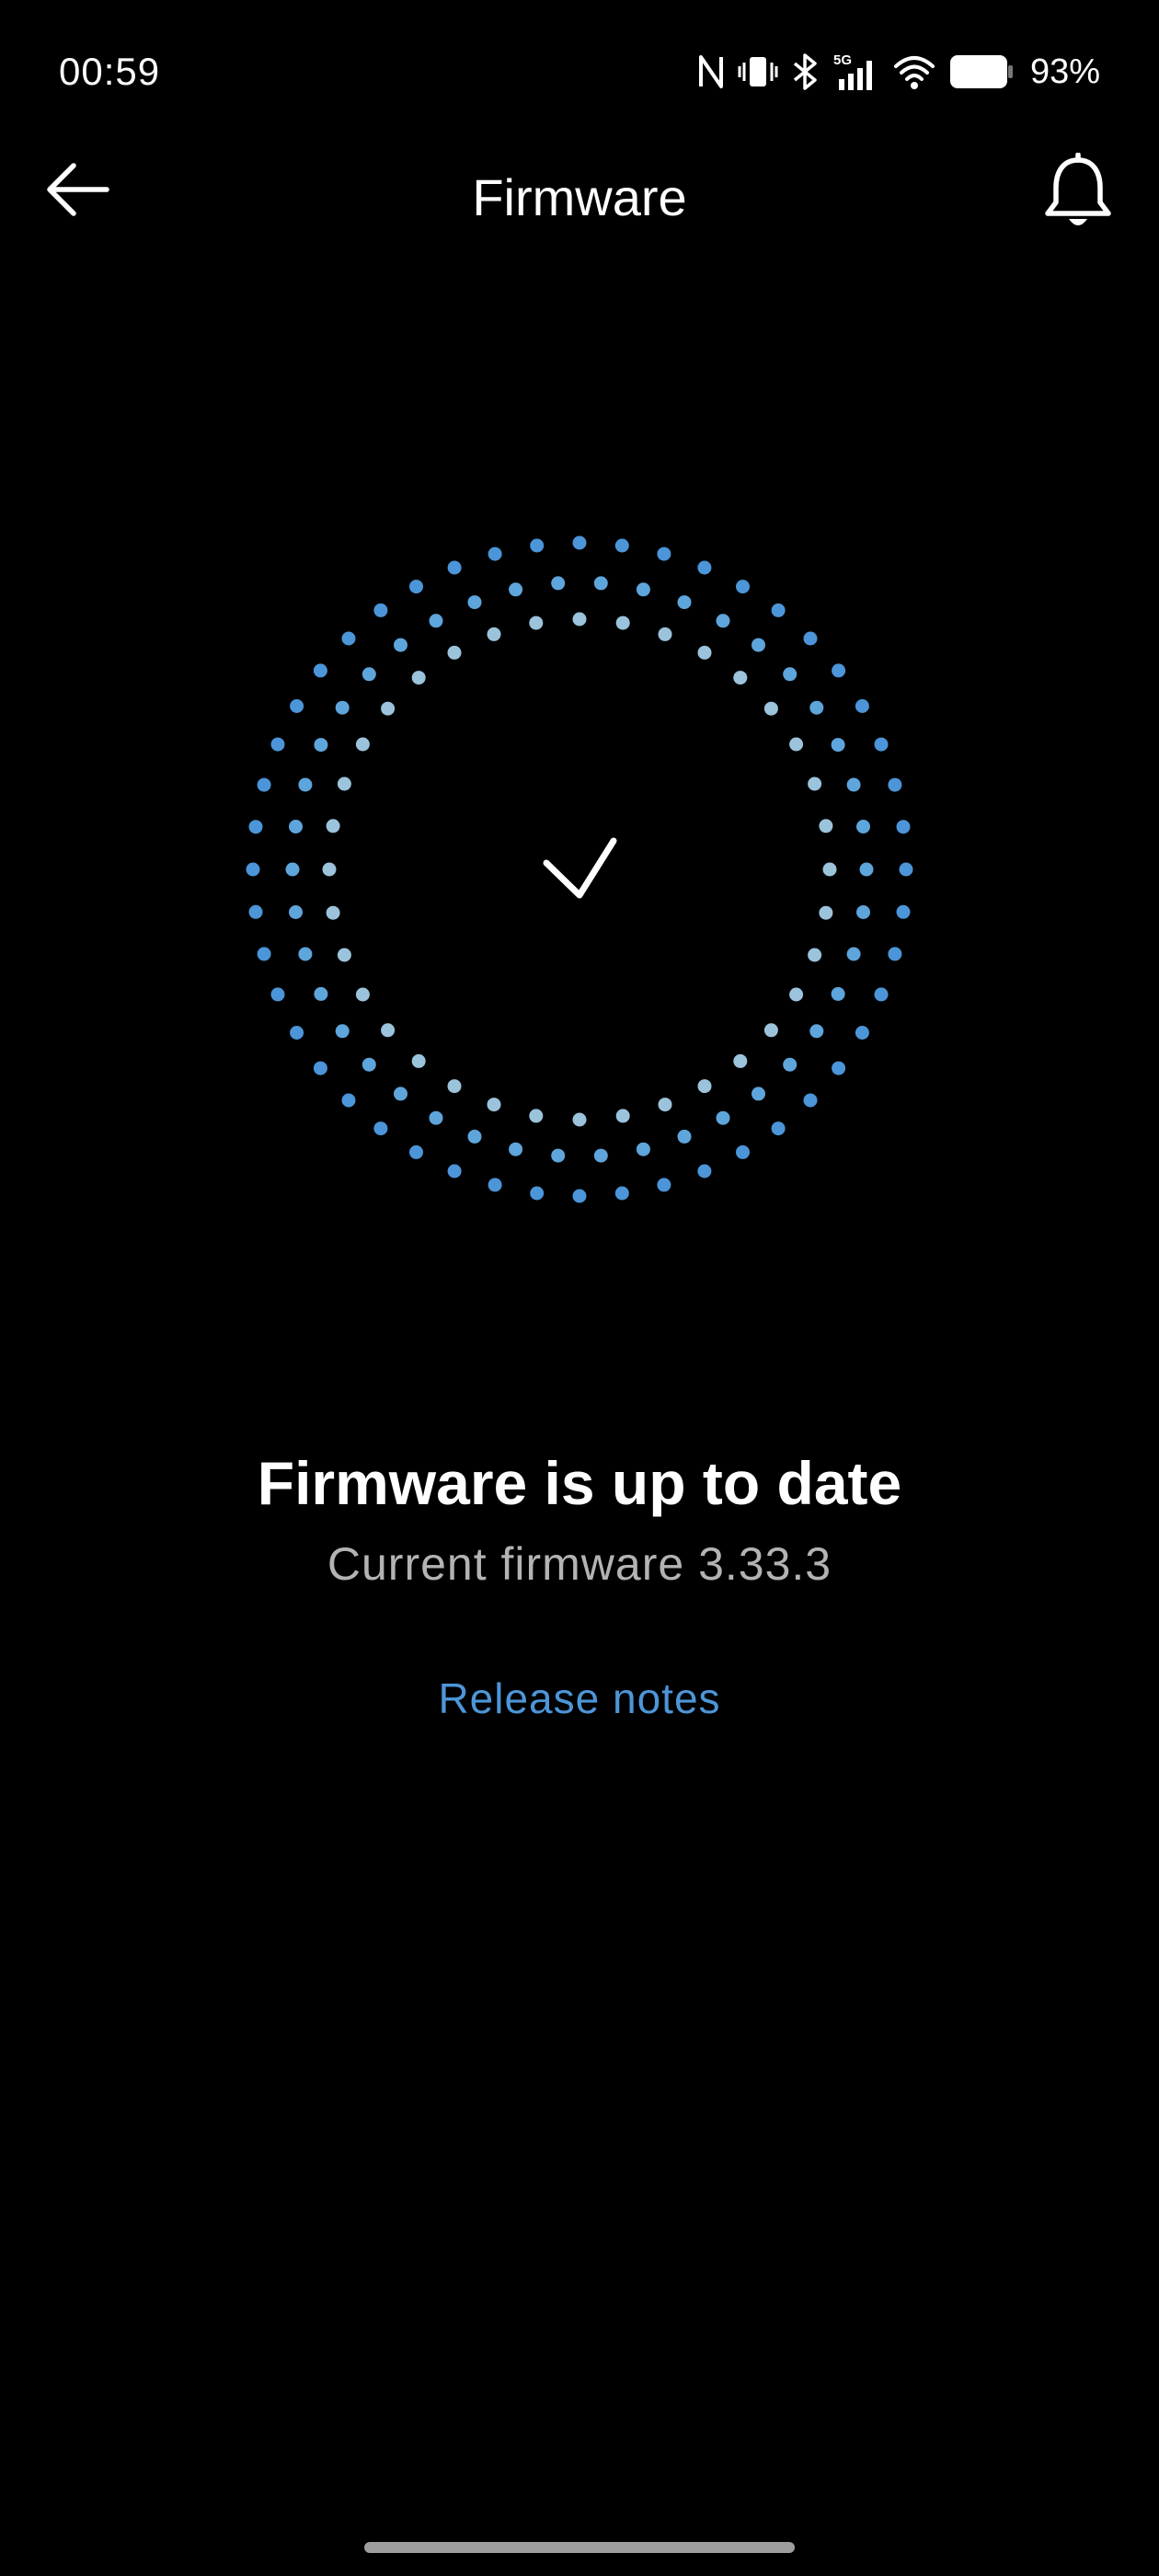 The width and height of the screenshot is (1159, 2576). What do you see at coordinates (579, 197) in the screenshot?
I see `page-title: Firmware` at bounding box center [579, 197].